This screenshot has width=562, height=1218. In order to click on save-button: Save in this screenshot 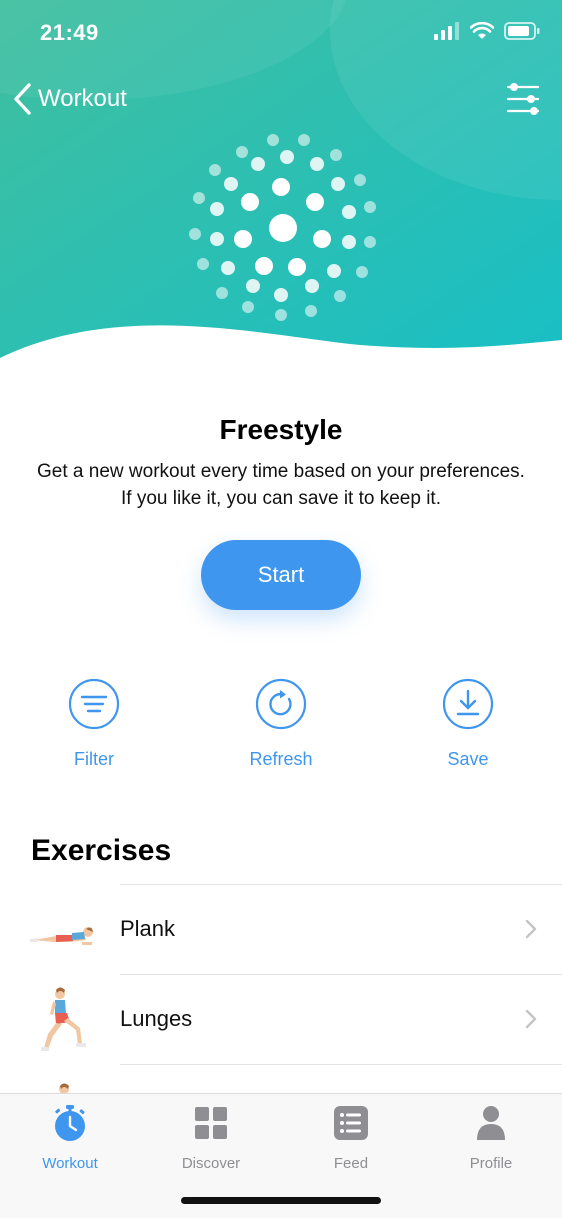, I will do `click(468, 724)`.